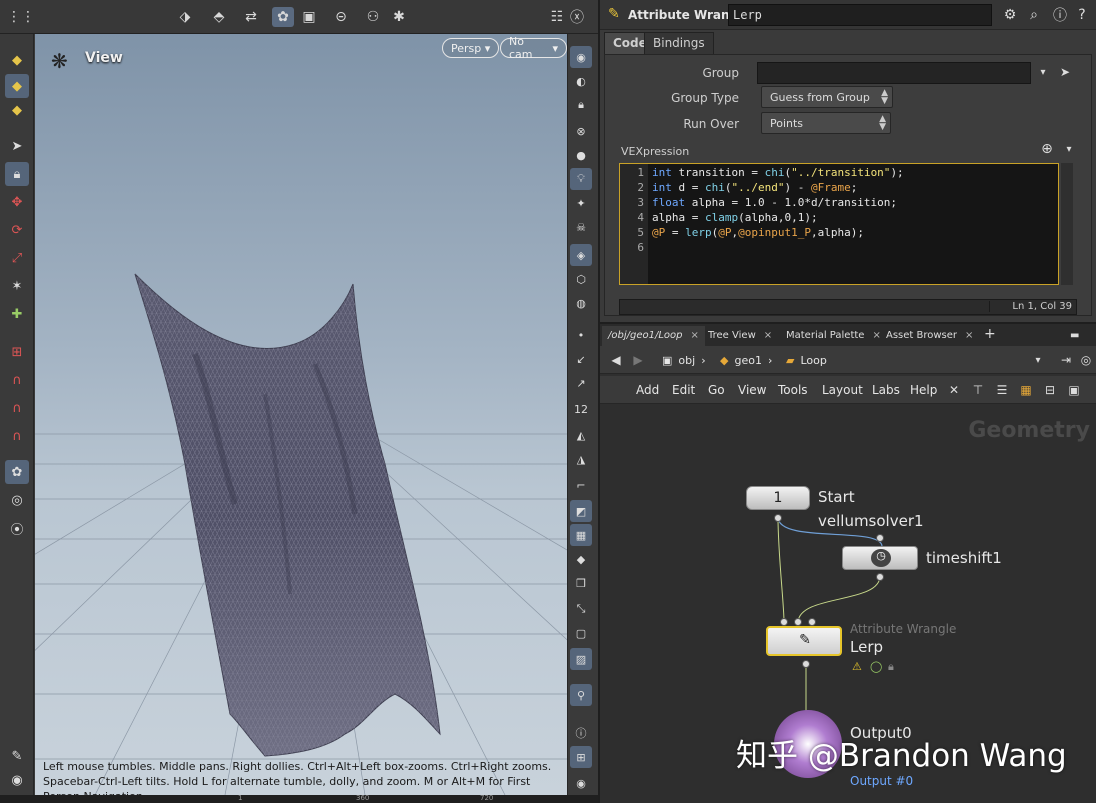 The width and height of the screenshot is (1096, 803). Describe the element at coordinates (17, 408) in the screenshot. I see `snap-point-icon: ∩` at that location.